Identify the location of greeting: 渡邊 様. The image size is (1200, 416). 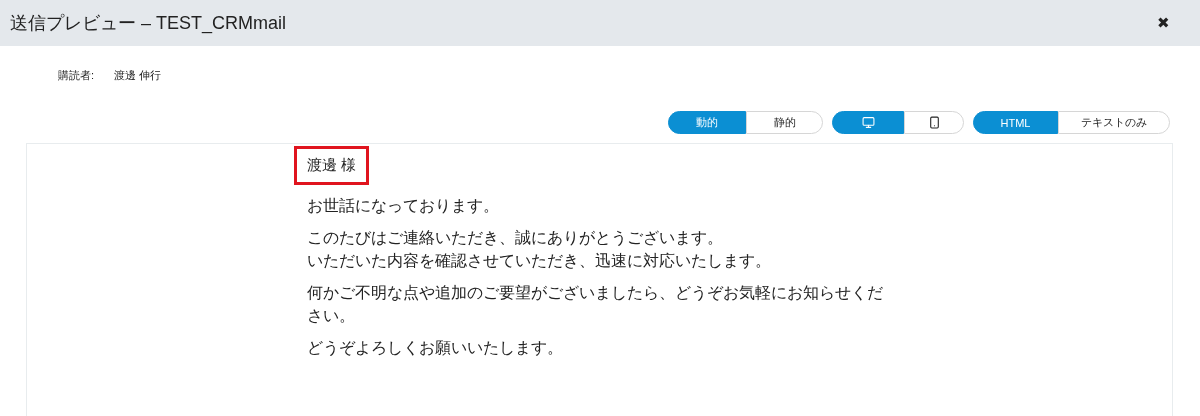
(332, 165).